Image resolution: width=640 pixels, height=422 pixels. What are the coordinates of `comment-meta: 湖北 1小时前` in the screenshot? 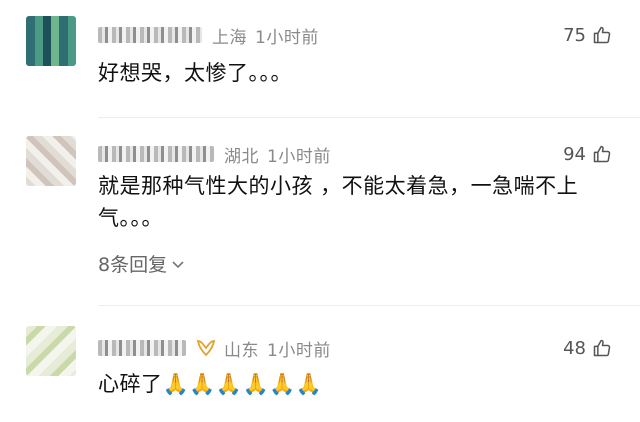 It's located at (214, 154).